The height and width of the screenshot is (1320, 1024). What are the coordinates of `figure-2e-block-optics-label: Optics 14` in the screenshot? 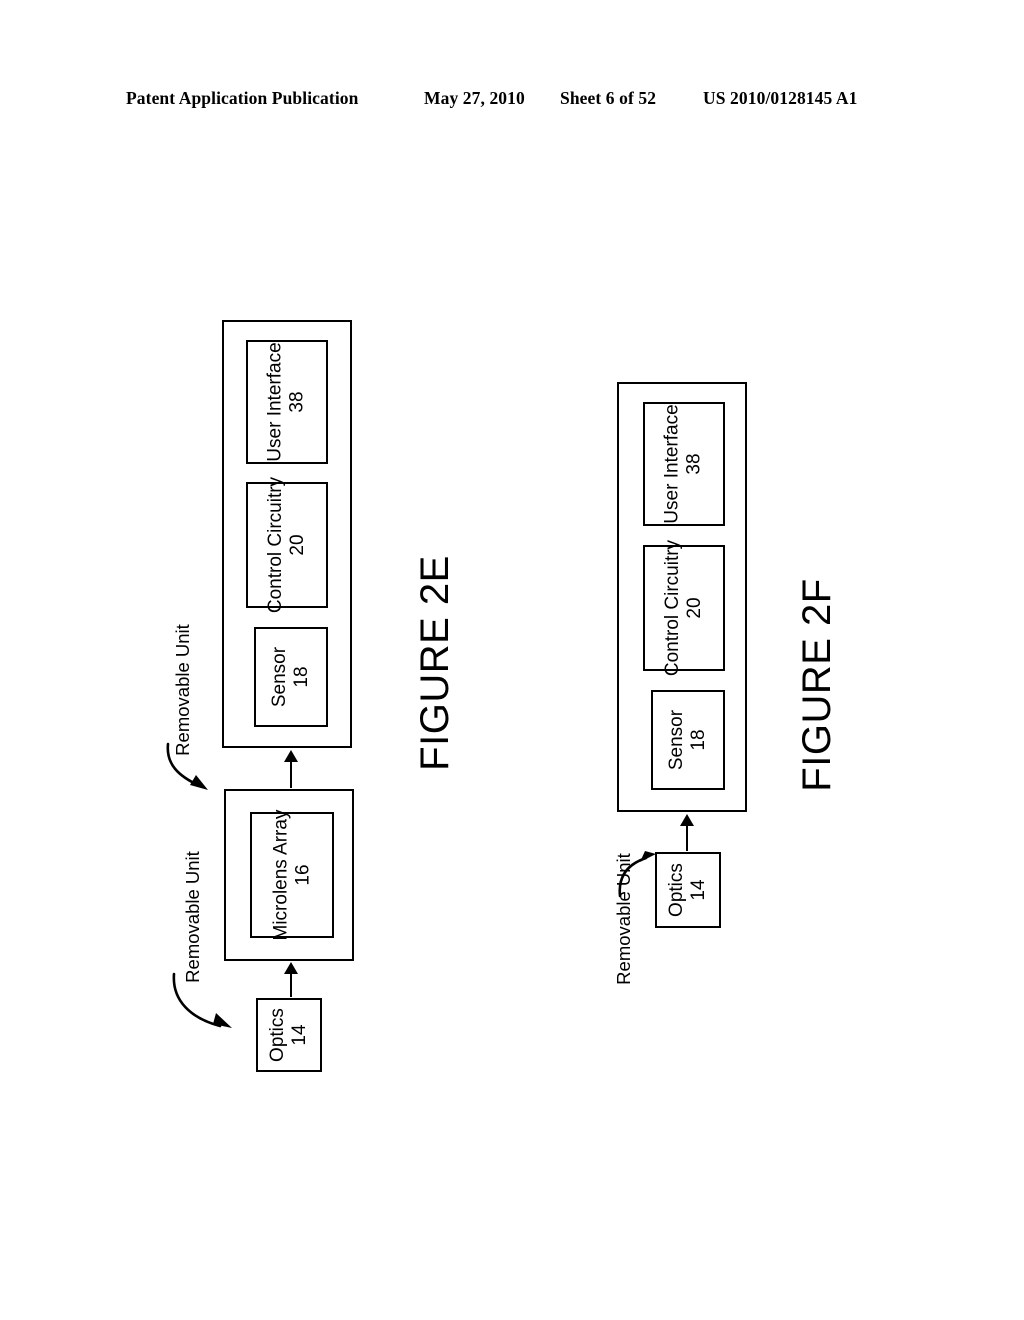 It's located at (289, 1035).